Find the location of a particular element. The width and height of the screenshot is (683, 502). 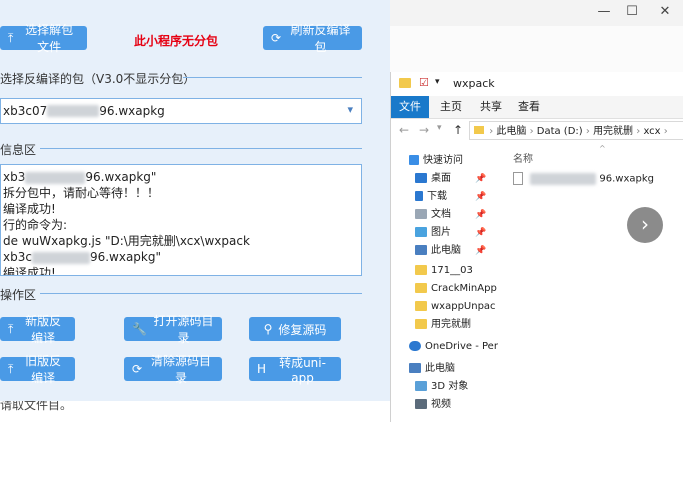

column-header-name: 名称 is located at coordinates (523, 157).